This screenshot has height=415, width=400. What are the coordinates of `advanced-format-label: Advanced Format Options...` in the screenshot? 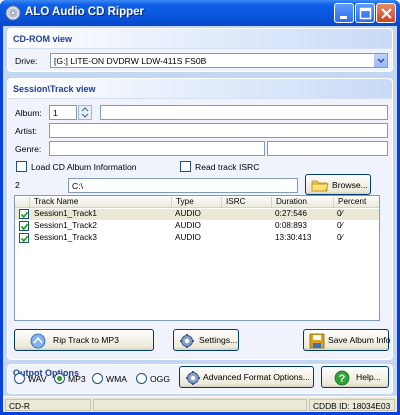 It's located at (256, 377).